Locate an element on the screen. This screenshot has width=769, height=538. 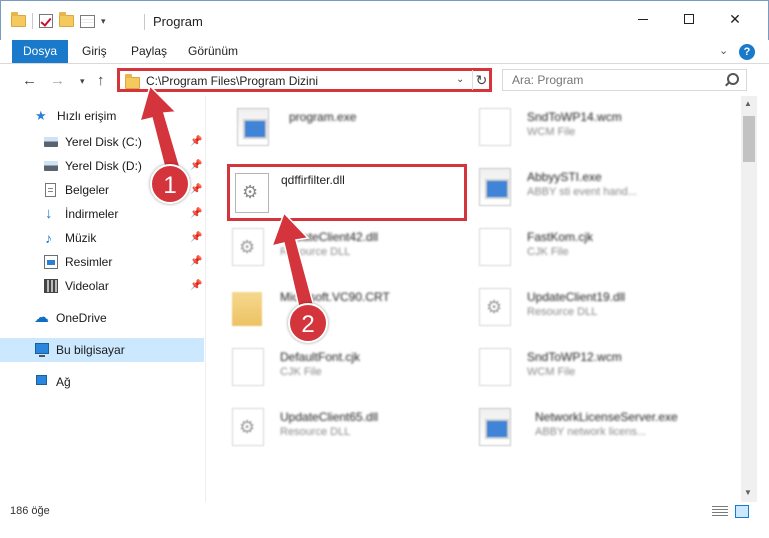
address-bar: C:\Program Files\Program Dizini ⌄ ↻ is located at coordinates (304, 80).